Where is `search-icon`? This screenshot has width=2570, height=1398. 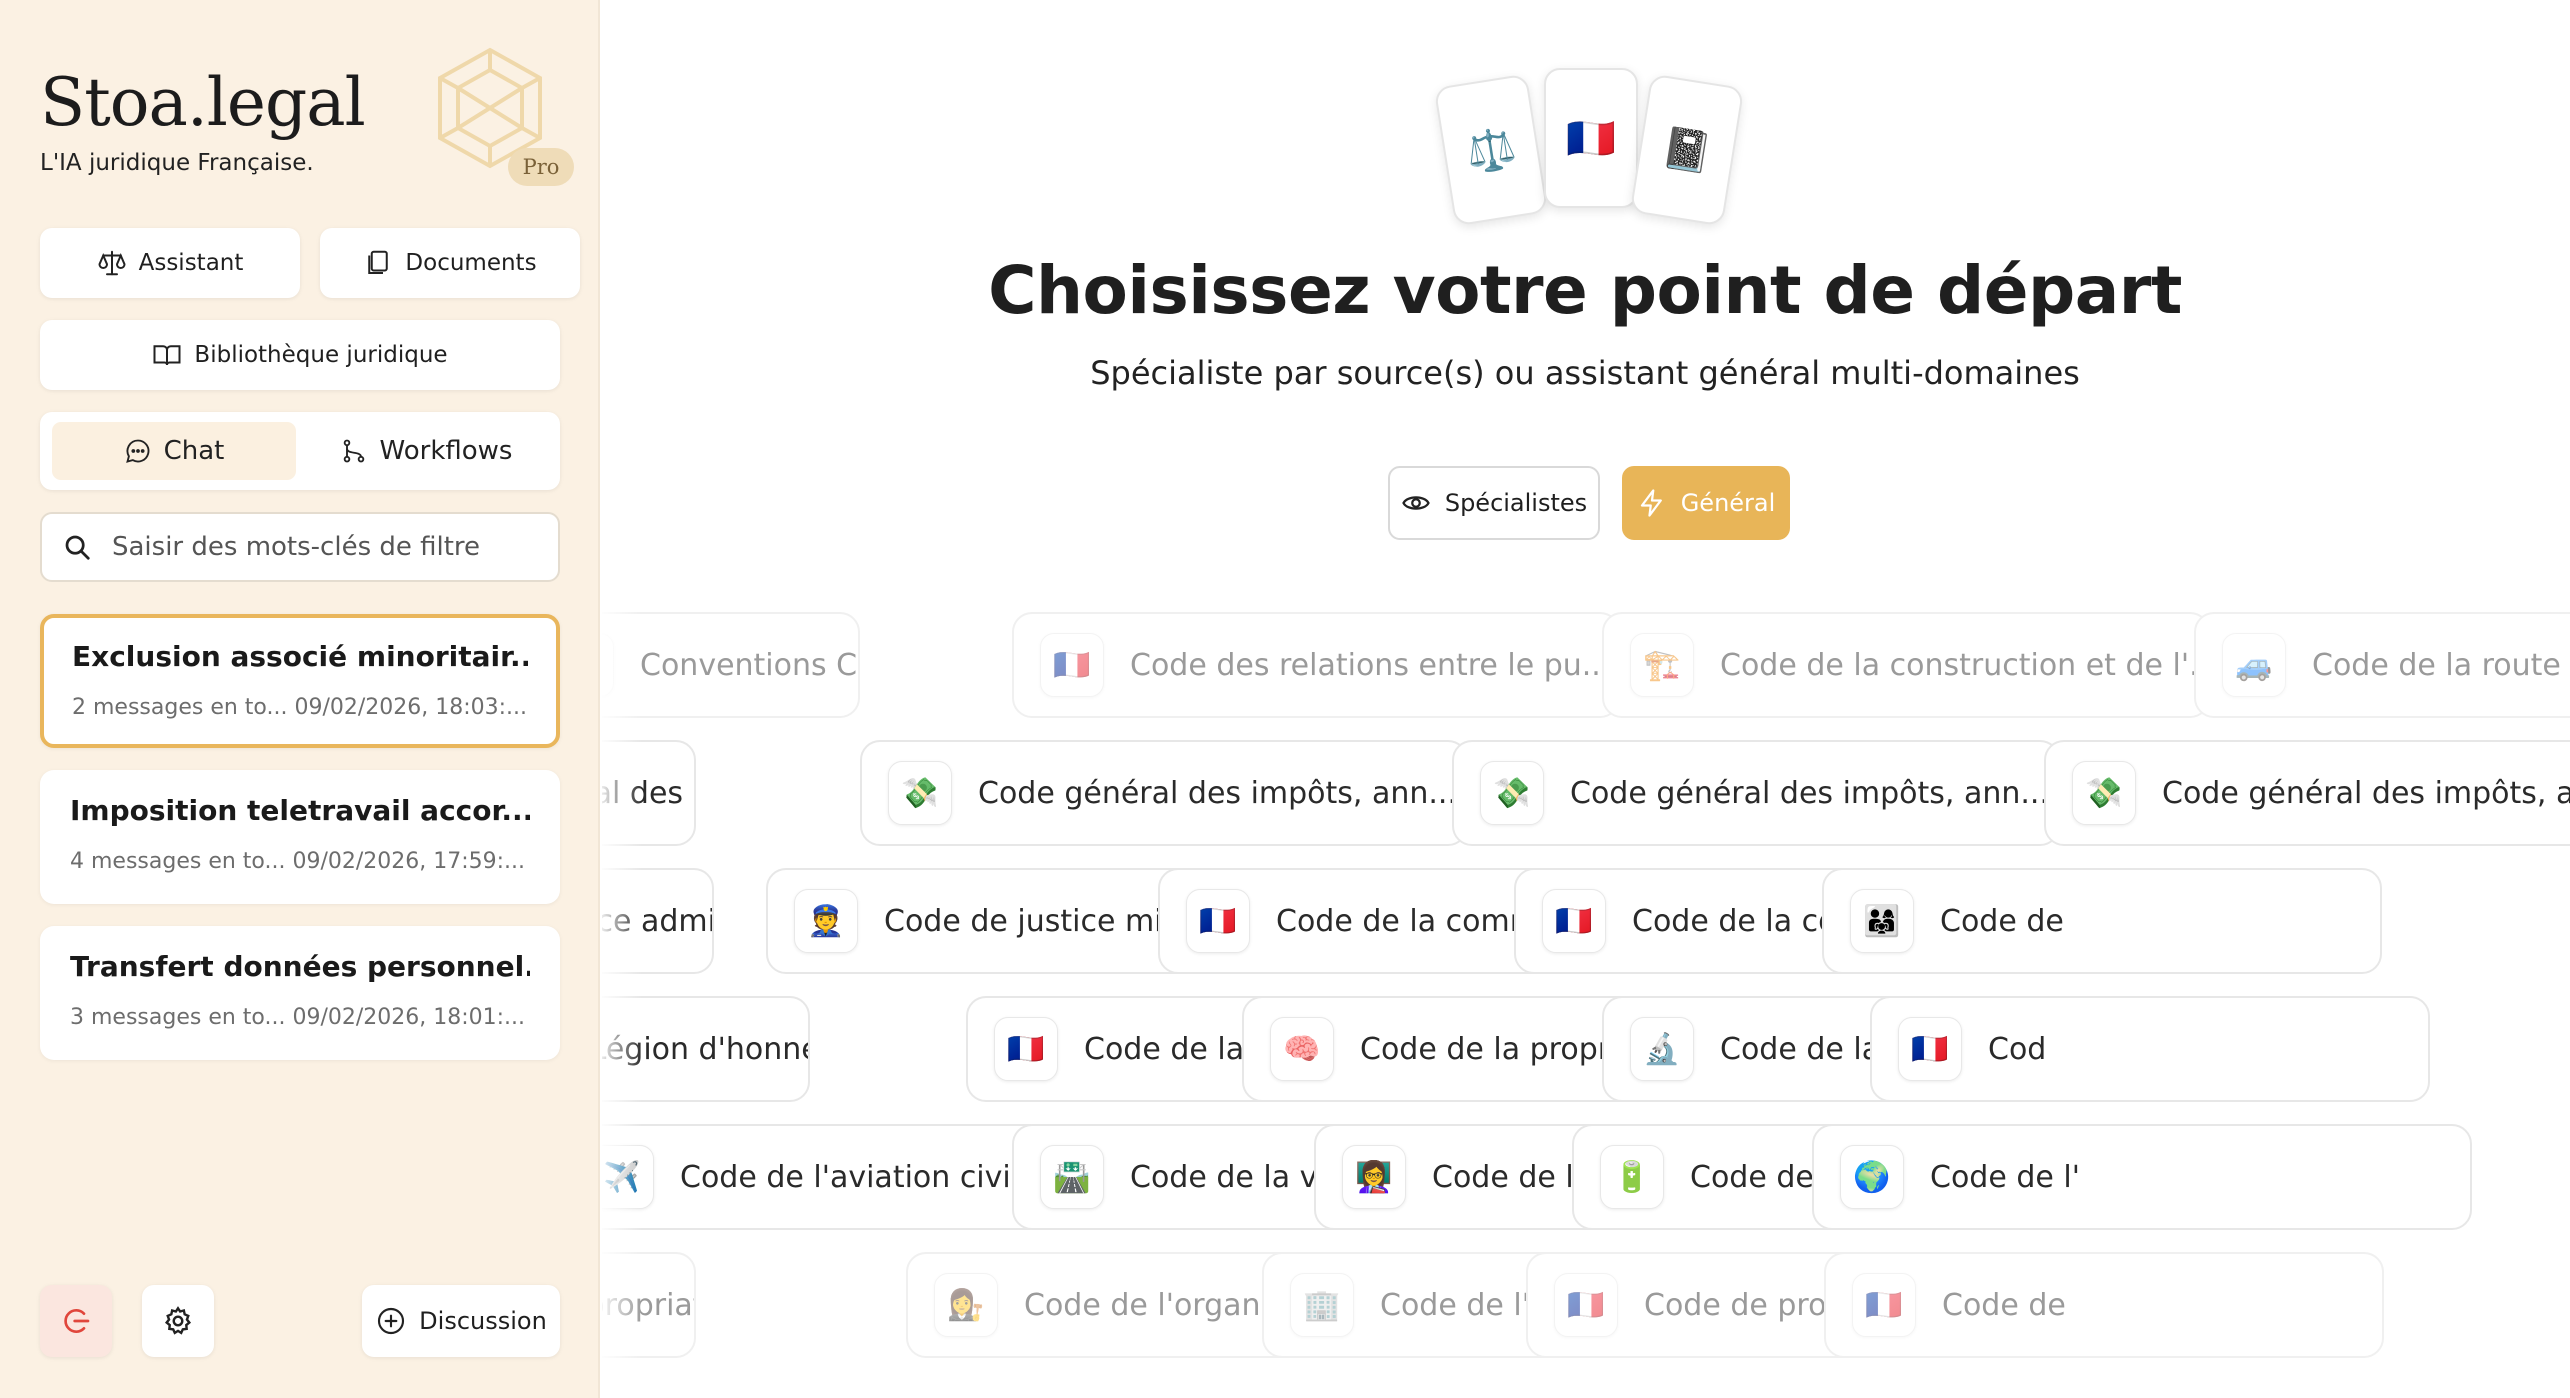 search-icon is located at coordinates (77, 547).